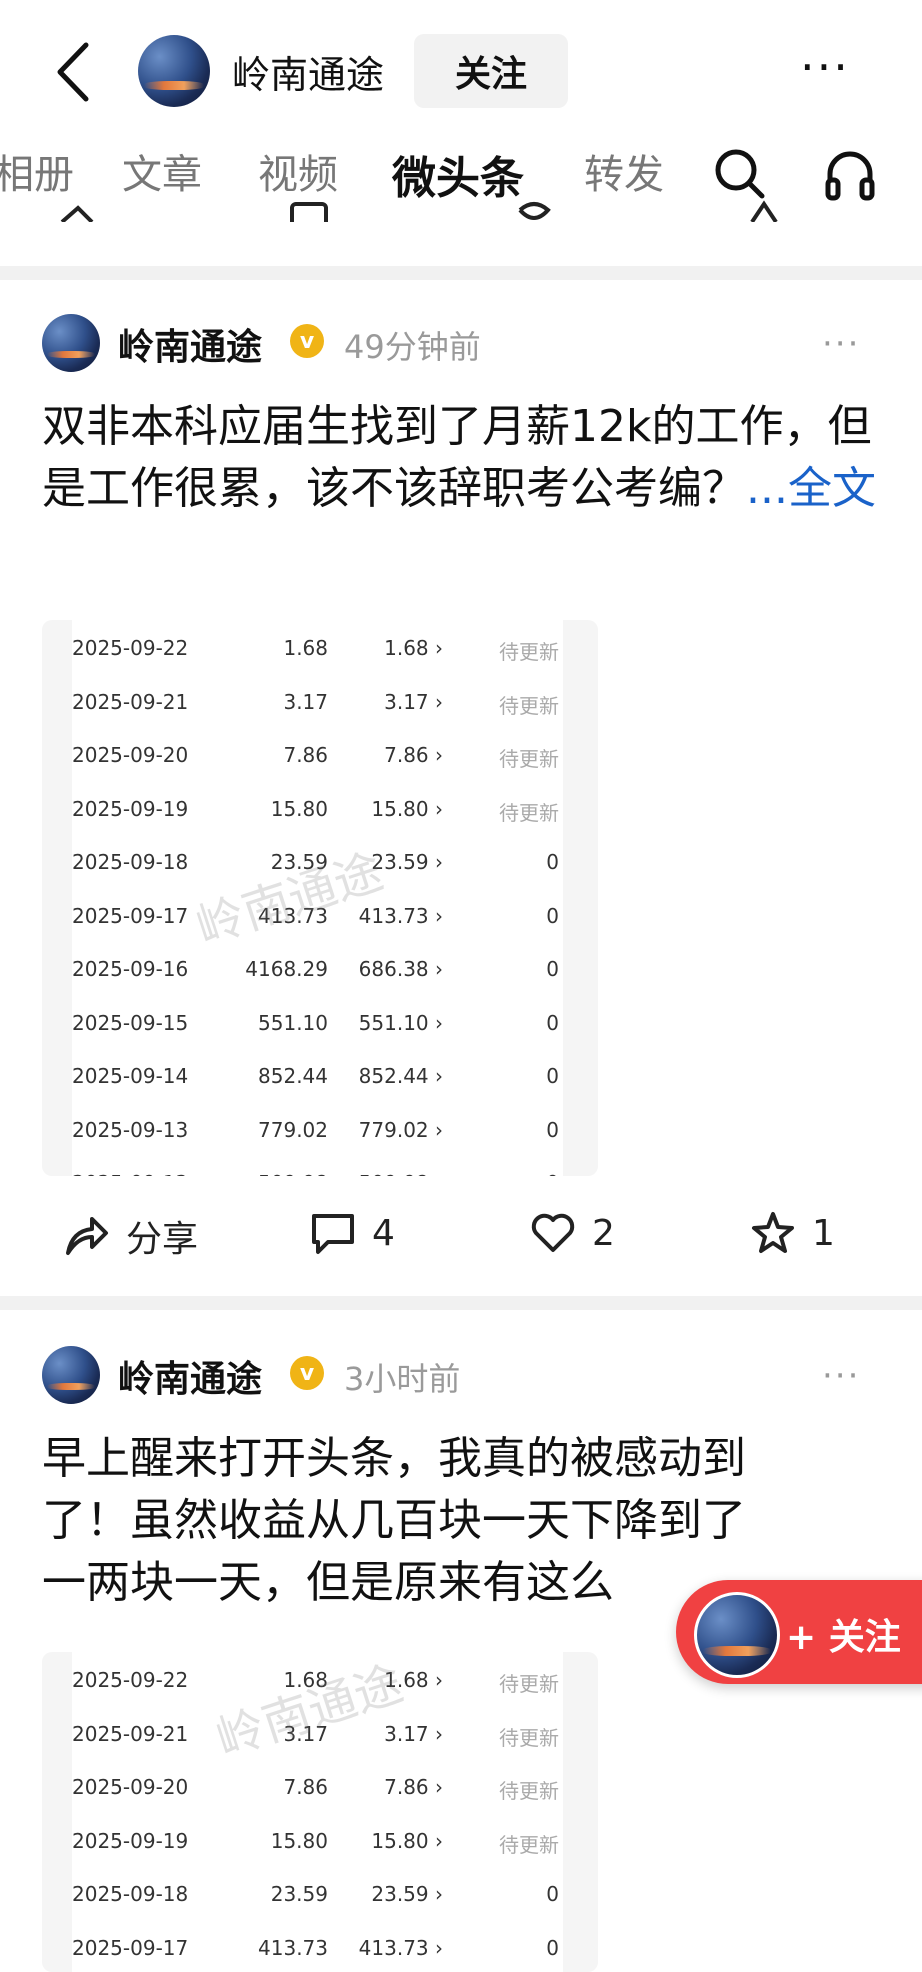 The width and height of the screenshot is (922, 1972). What do you see at coordinates (850, 174) in the screenshot?
I see `headphones-icon` at bounding box center [850, 174].